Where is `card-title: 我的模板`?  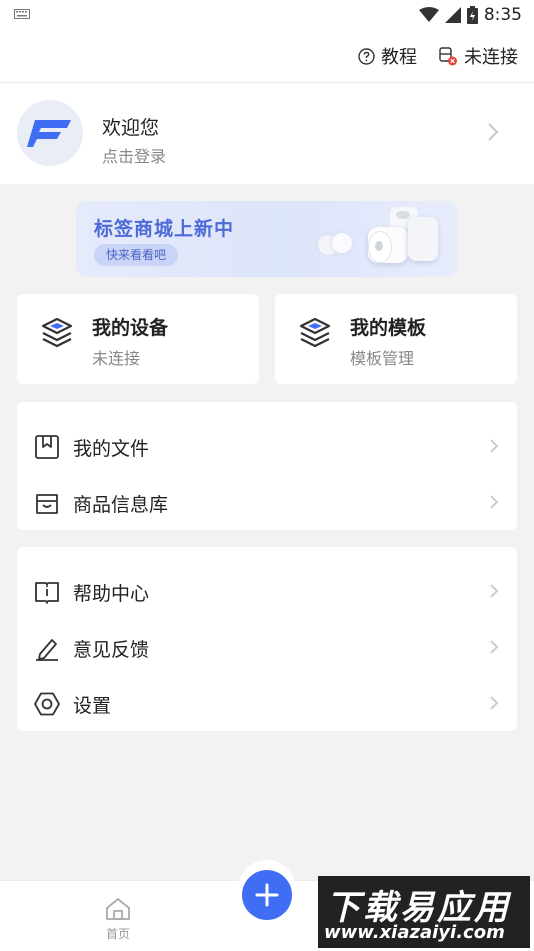
card-title: 我的模板 is located at coordinates (388, 328).